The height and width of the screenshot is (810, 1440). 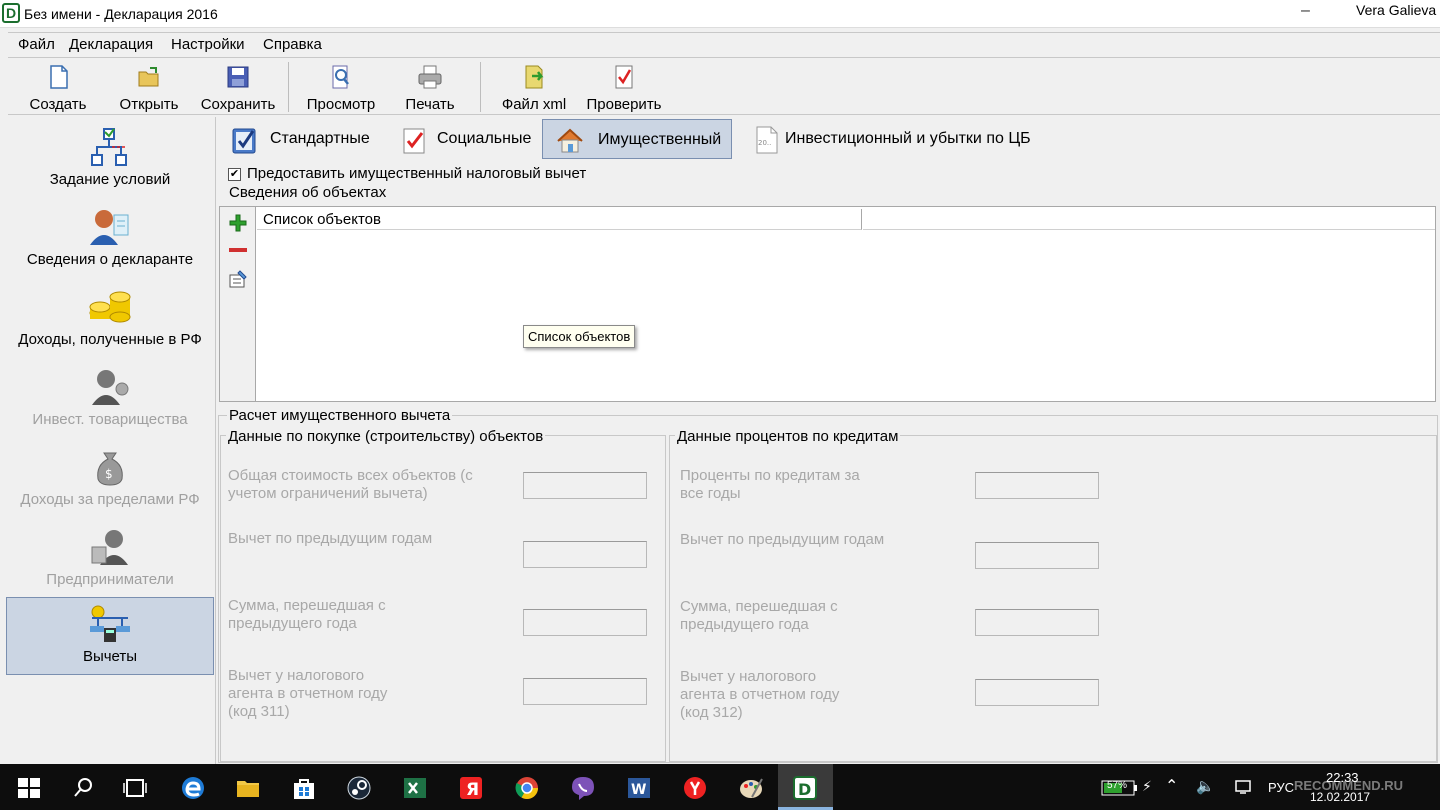 I want to click on language-indicator: РУС, so click(x=1281, y=787).